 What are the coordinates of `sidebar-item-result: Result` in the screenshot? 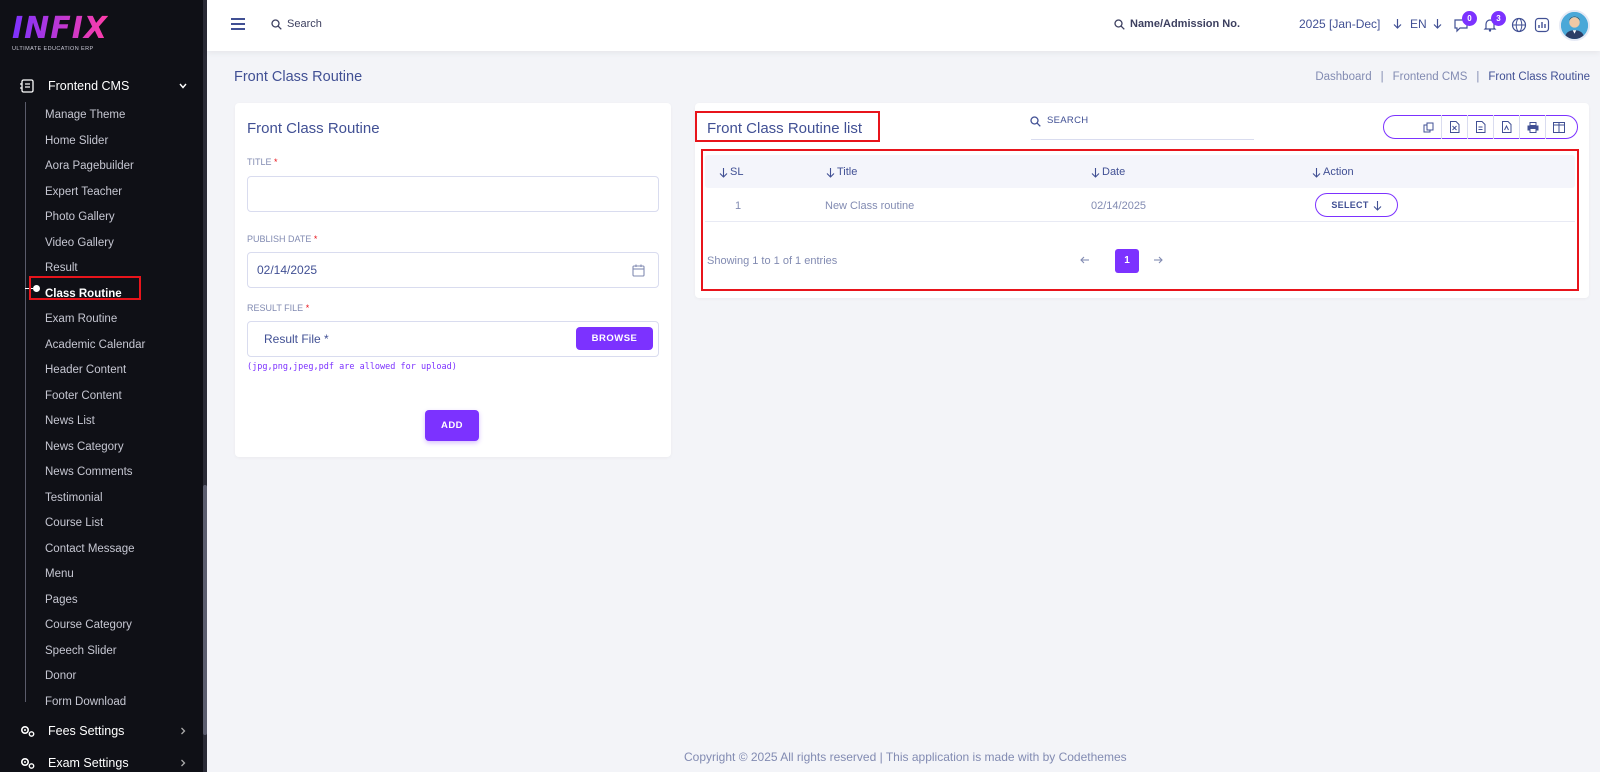 It's located at (61, 268).